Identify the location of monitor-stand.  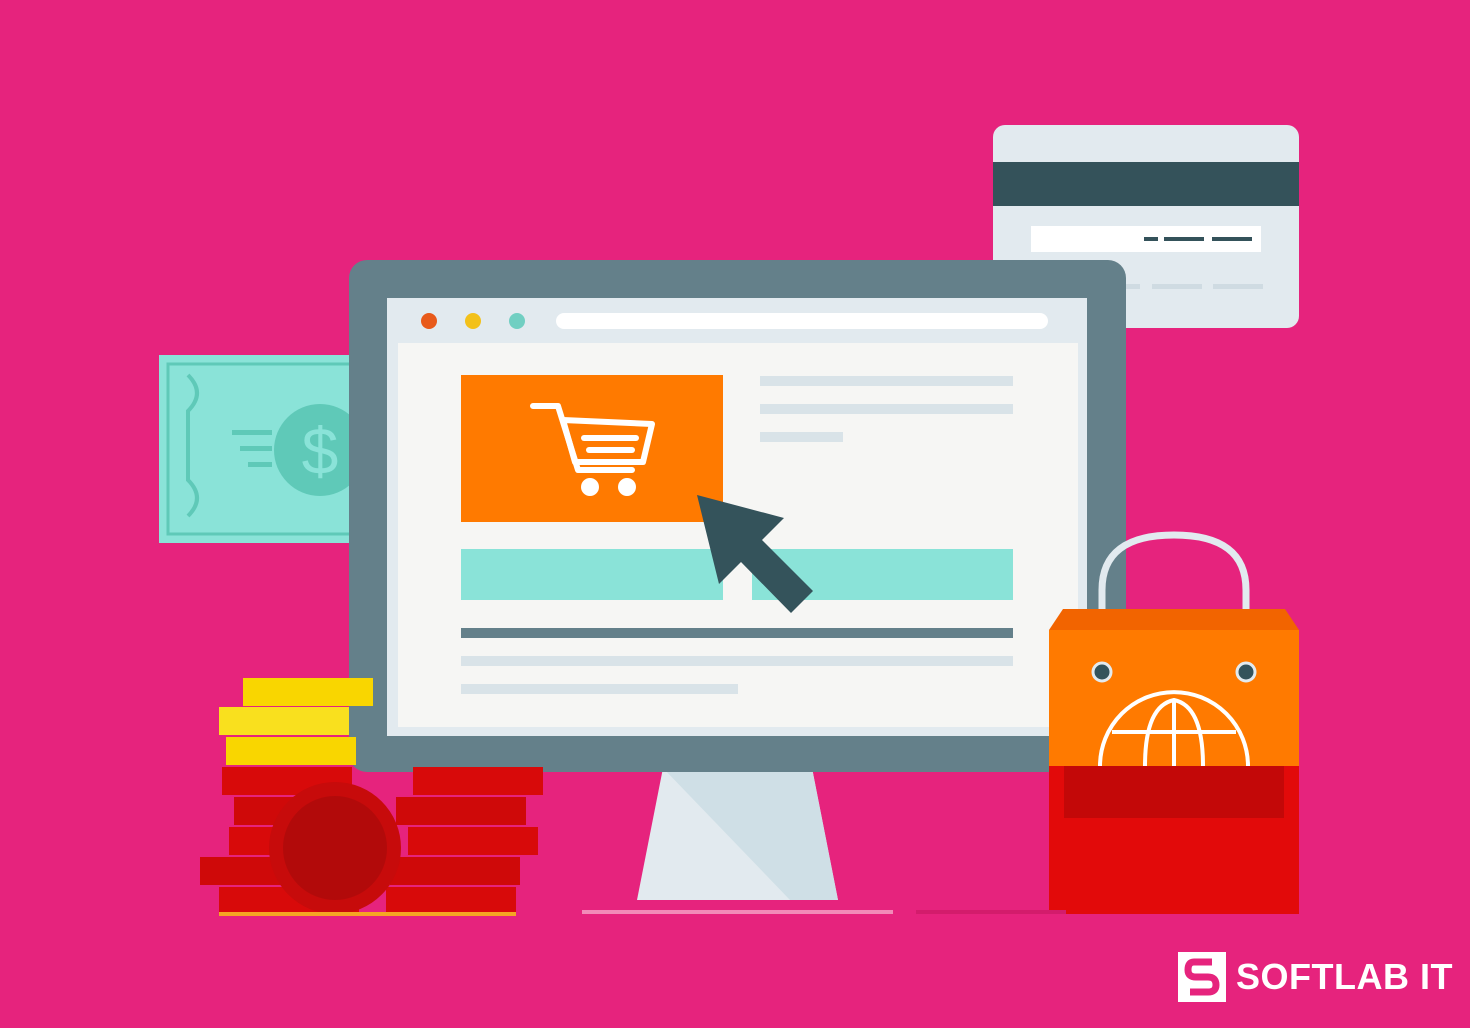
(737, 834).